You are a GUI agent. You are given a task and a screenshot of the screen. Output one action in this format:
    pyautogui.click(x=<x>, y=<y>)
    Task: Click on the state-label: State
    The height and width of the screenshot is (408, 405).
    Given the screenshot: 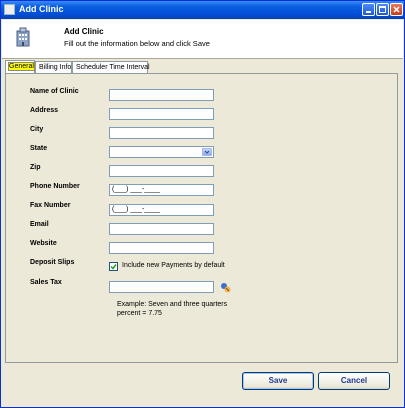 What is the action you would take?
    pyautogui.click(x=39, y=148)
    